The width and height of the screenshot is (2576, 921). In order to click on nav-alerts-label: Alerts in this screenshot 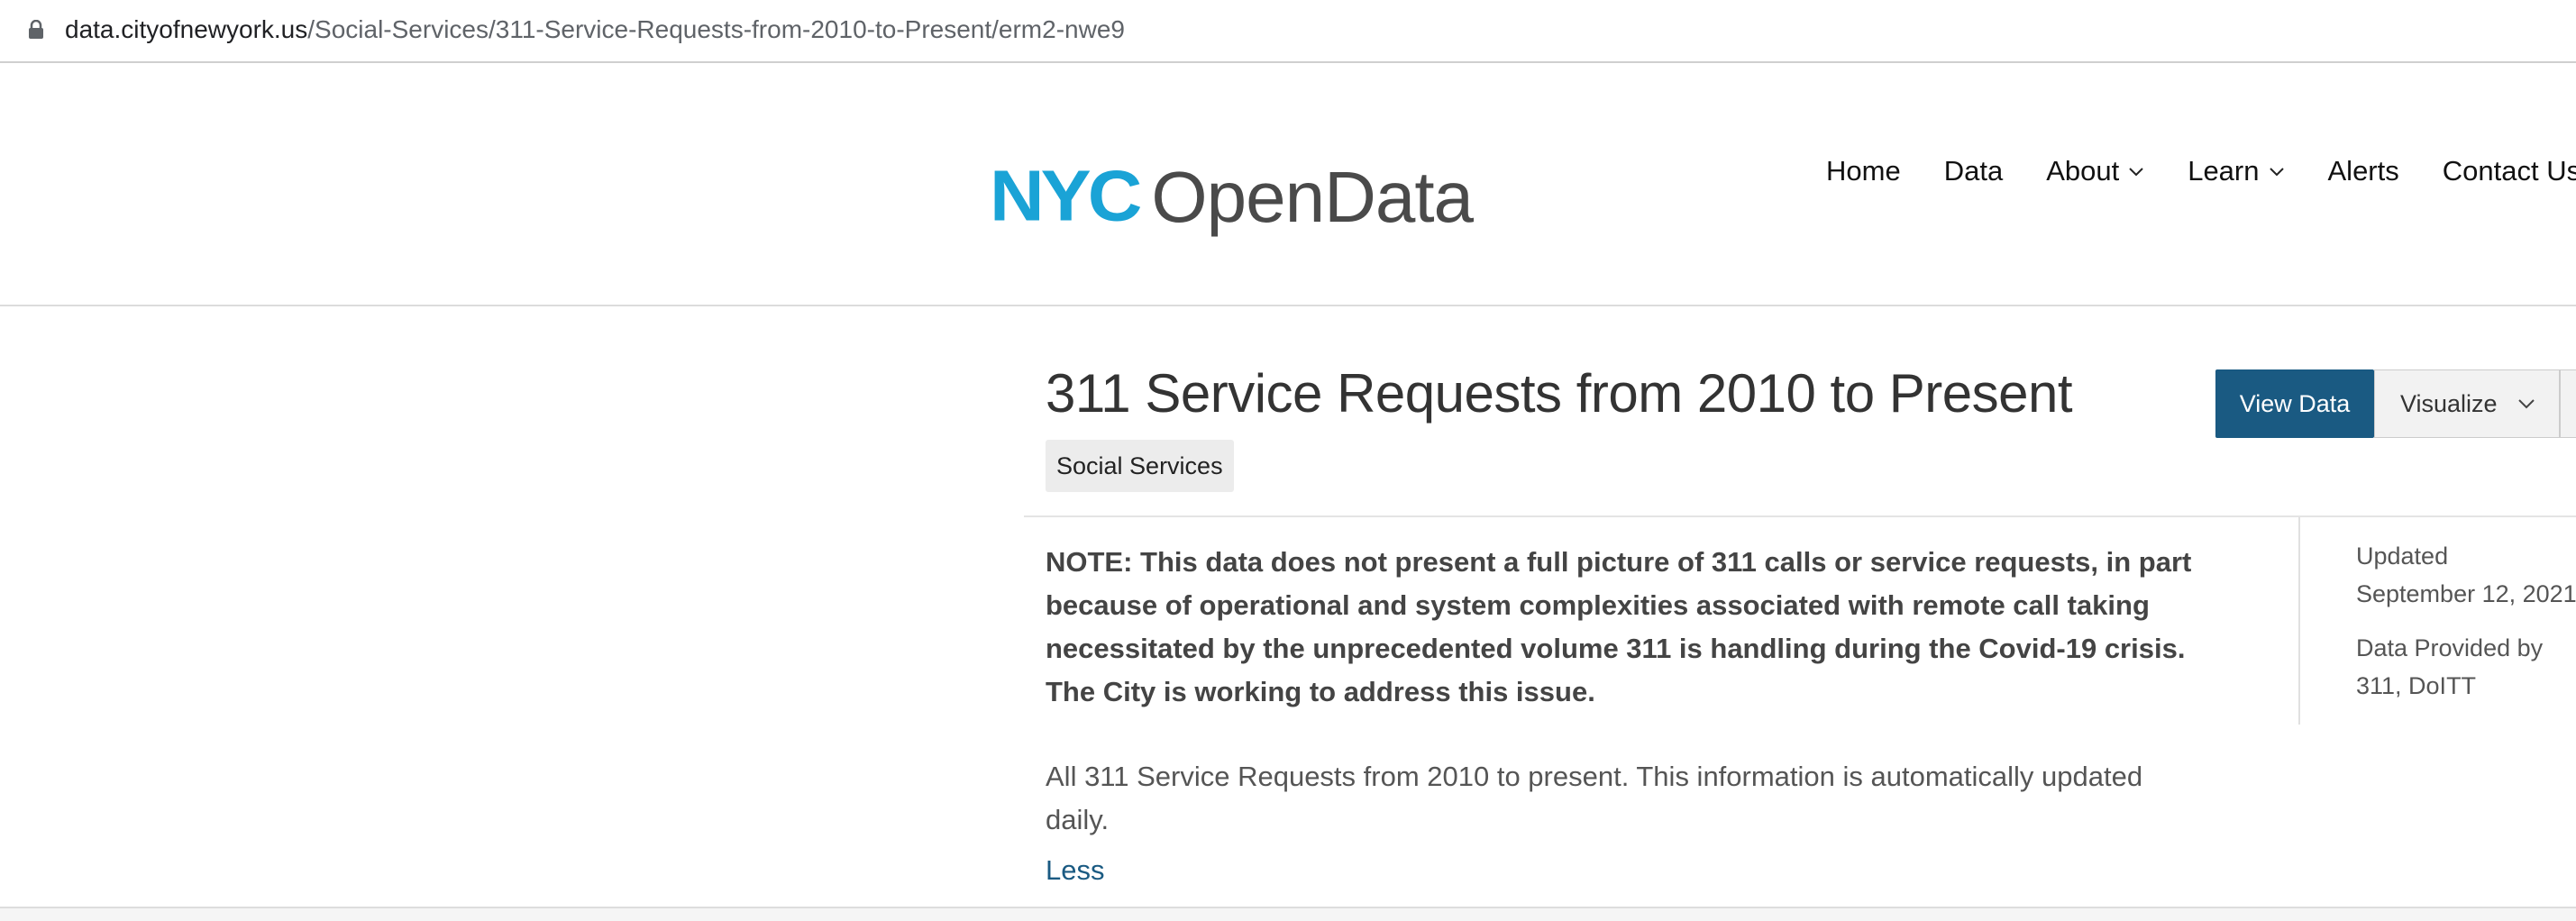, I will do `click(2363, 171)`.